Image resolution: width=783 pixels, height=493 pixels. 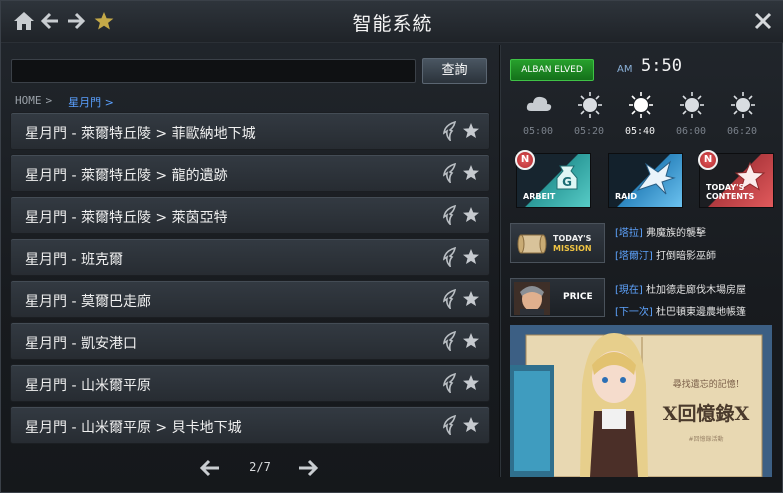 What do you see at coordinates (706, 384) in the screenshot?
I see `banner-subtitle: 尋找遺忘的記憶!` at bounding box center [706, 384].